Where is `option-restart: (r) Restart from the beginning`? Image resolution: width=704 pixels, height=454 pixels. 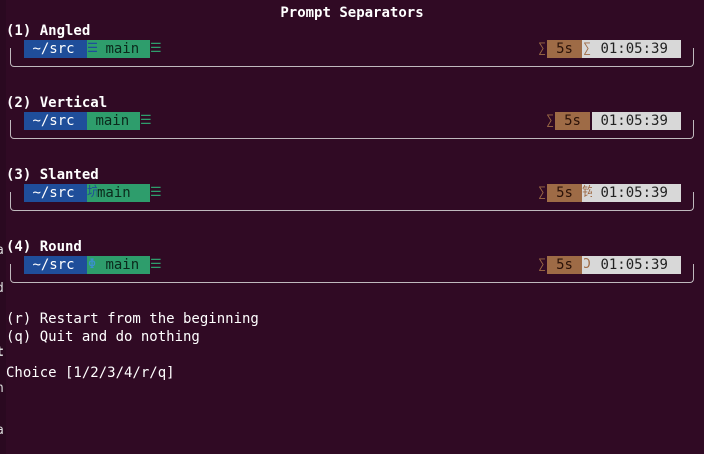 option-restart: (r) Restart from the beginning is located at coordinates (132, 319).